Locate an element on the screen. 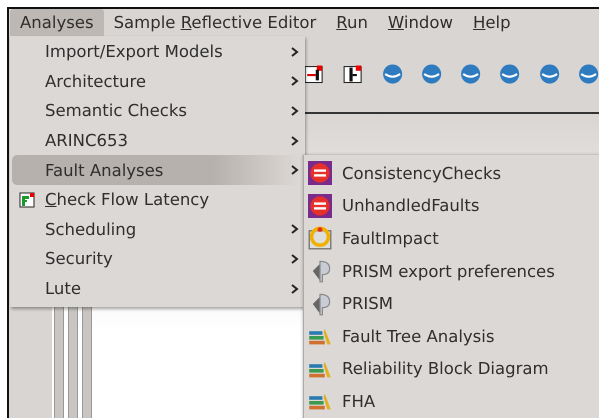 This screenshot has width=599, height=418. menu-entry: UnhandledFaults is located at coordinates (451, 206).